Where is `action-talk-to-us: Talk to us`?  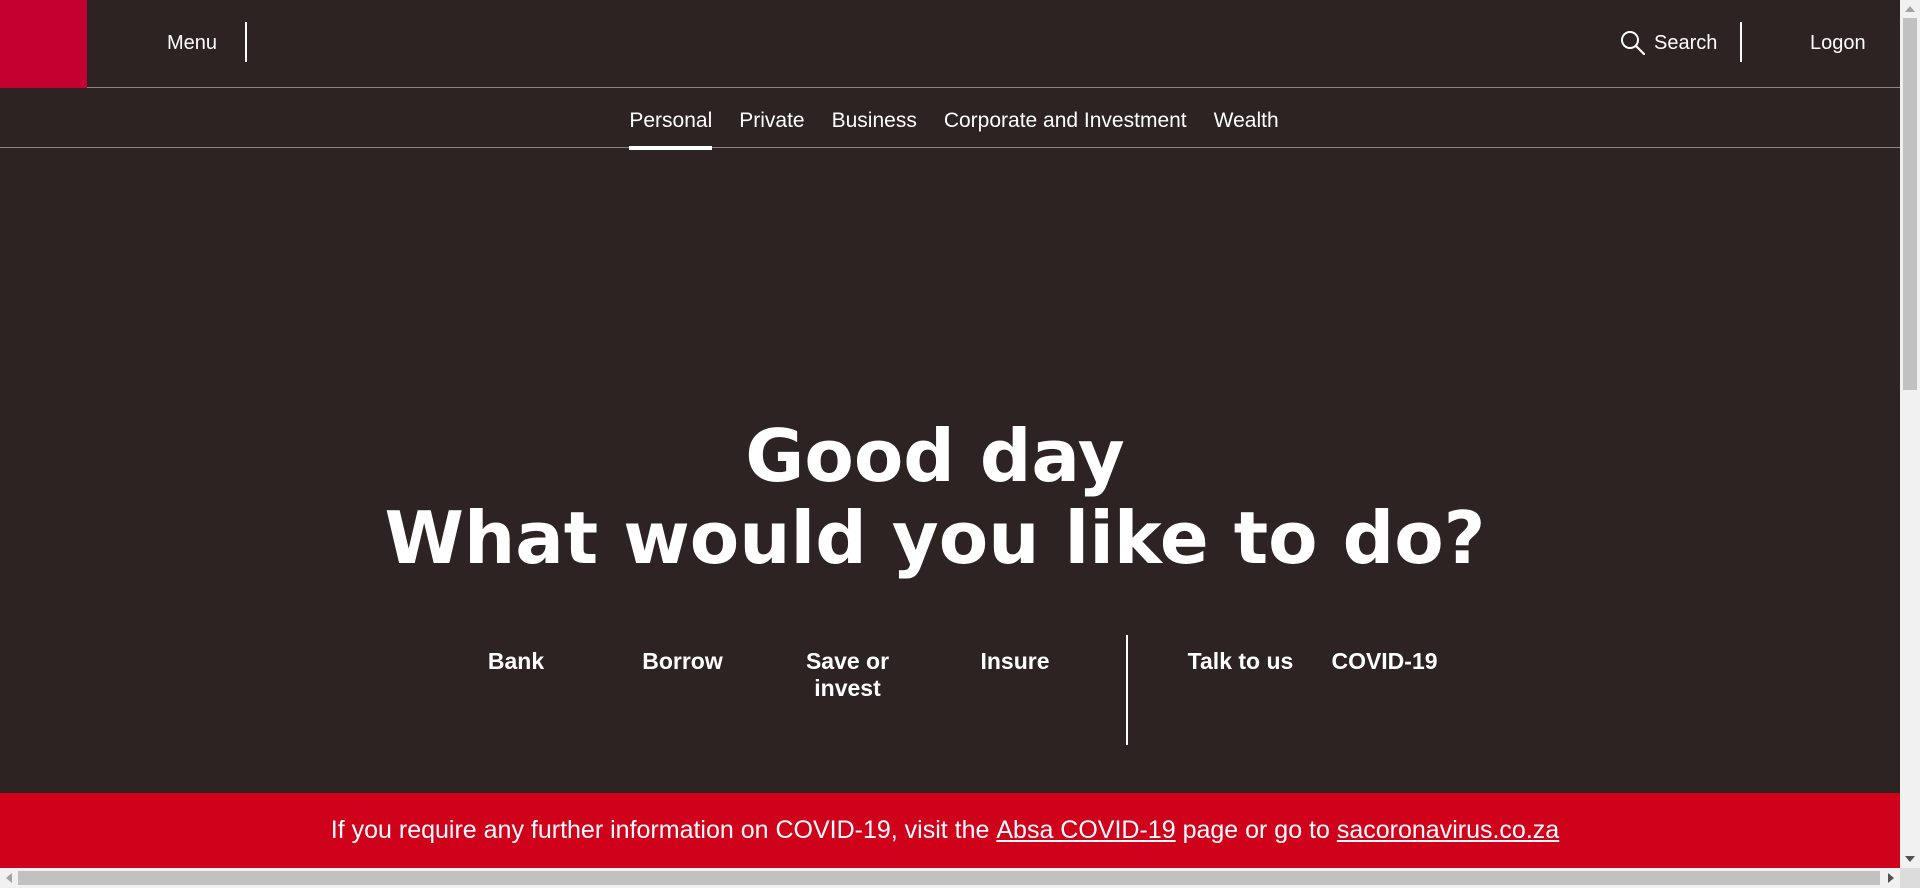
action-talk-to-us: Talk to us is located at coordinates (1240, 661).